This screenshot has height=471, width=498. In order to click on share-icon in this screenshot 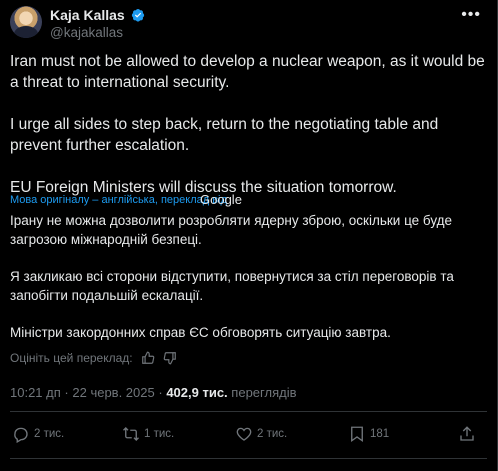, I will do `click(467, 433)`.